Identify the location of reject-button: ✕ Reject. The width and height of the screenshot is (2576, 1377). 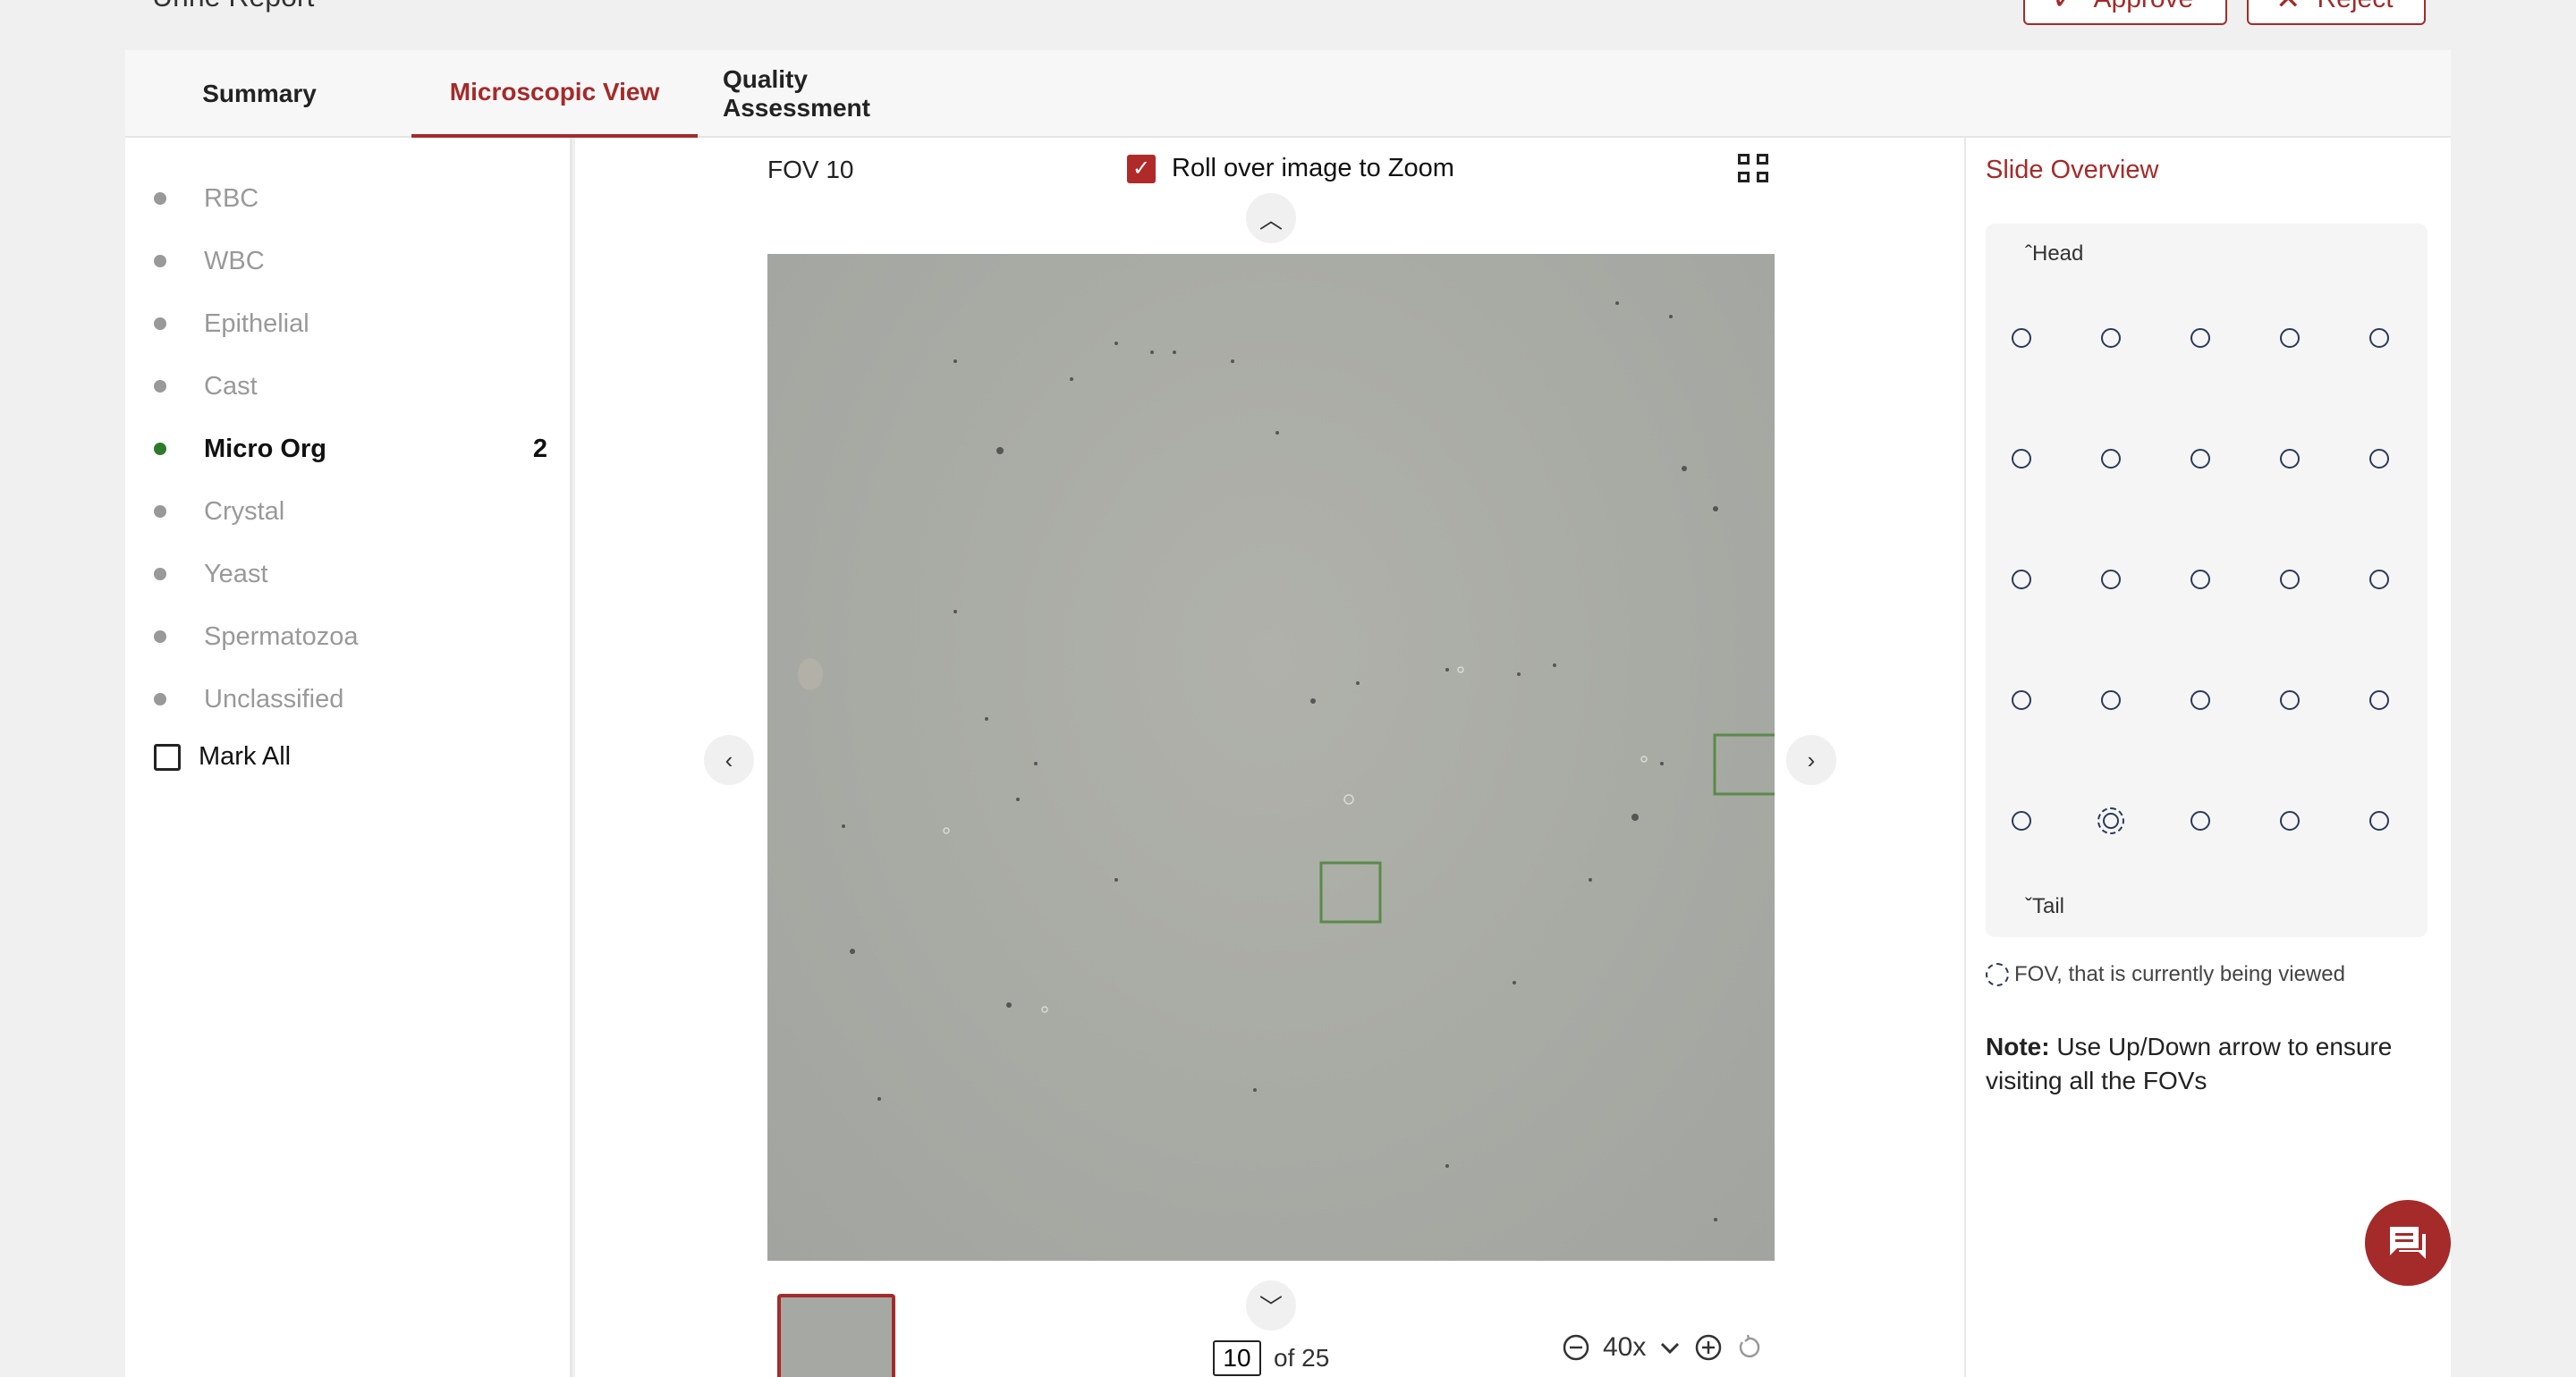
(2336, 12).